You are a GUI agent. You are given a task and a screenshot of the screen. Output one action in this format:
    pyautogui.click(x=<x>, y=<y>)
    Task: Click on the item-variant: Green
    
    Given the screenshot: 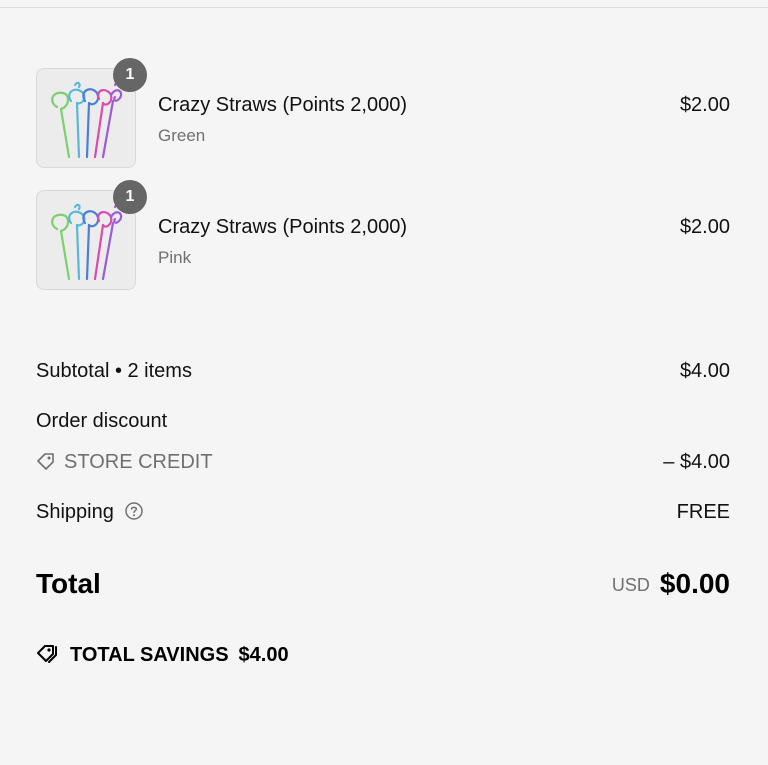 What is the action you would take?
    pyautogui.click(x=182, y=135)
    